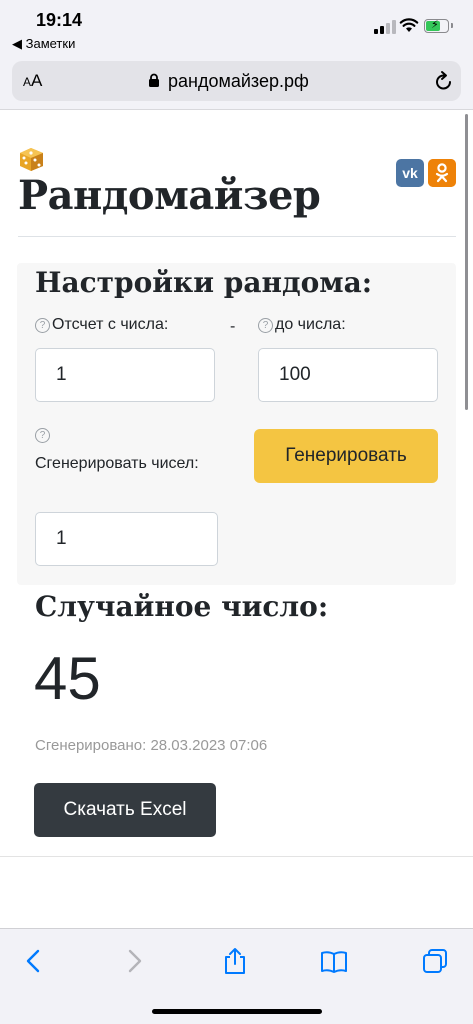 This screenshot has height=1024, width=473. Describe the element at coordinates (126, 539) in the screenshot. I see `count-input: 1` at that location.